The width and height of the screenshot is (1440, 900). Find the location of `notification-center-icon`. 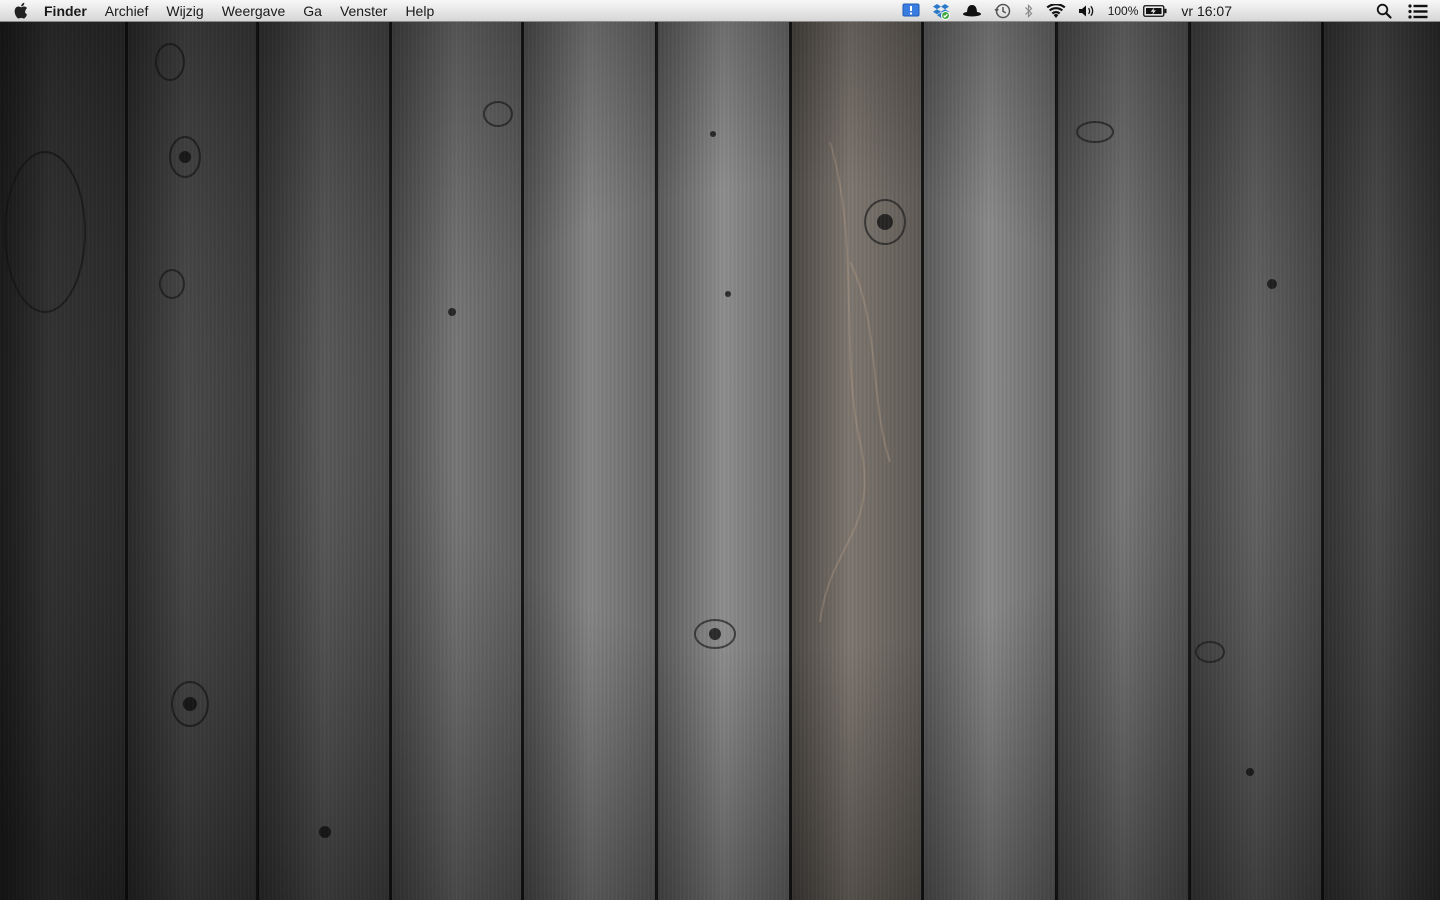

notification-center-icon is located at coordinates (1420, 11).